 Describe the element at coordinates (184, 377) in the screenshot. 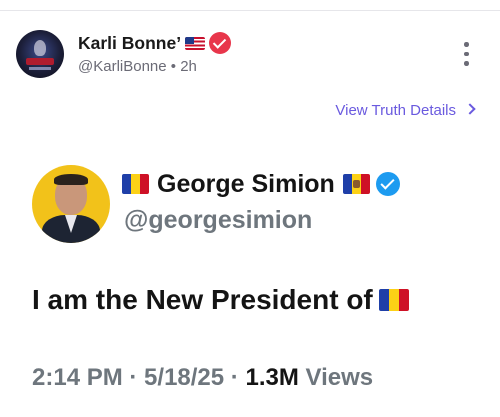

I see `tweet-date: 5/18/25` at that location.